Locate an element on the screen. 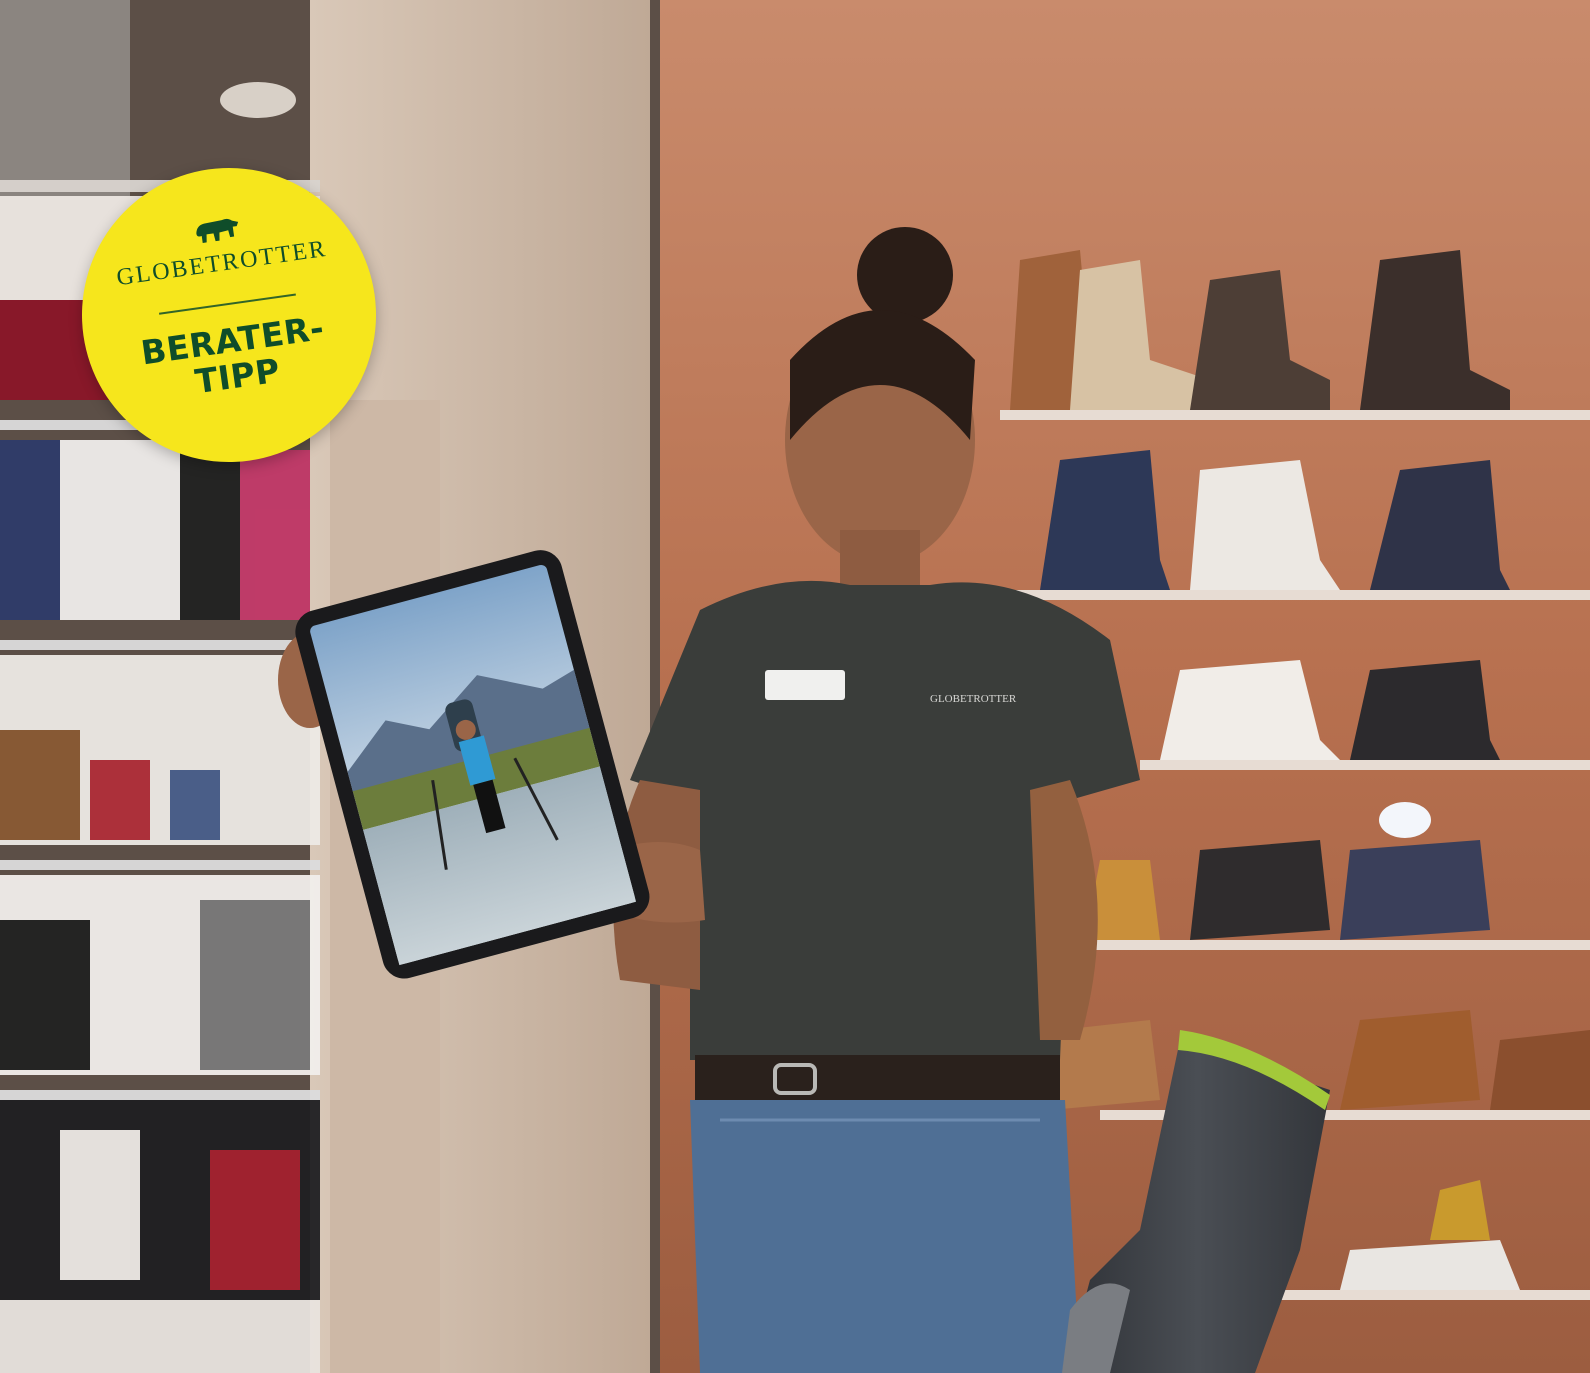 This screenshot has width=1590, height=1373. divider is located at coordinates (227, 304).